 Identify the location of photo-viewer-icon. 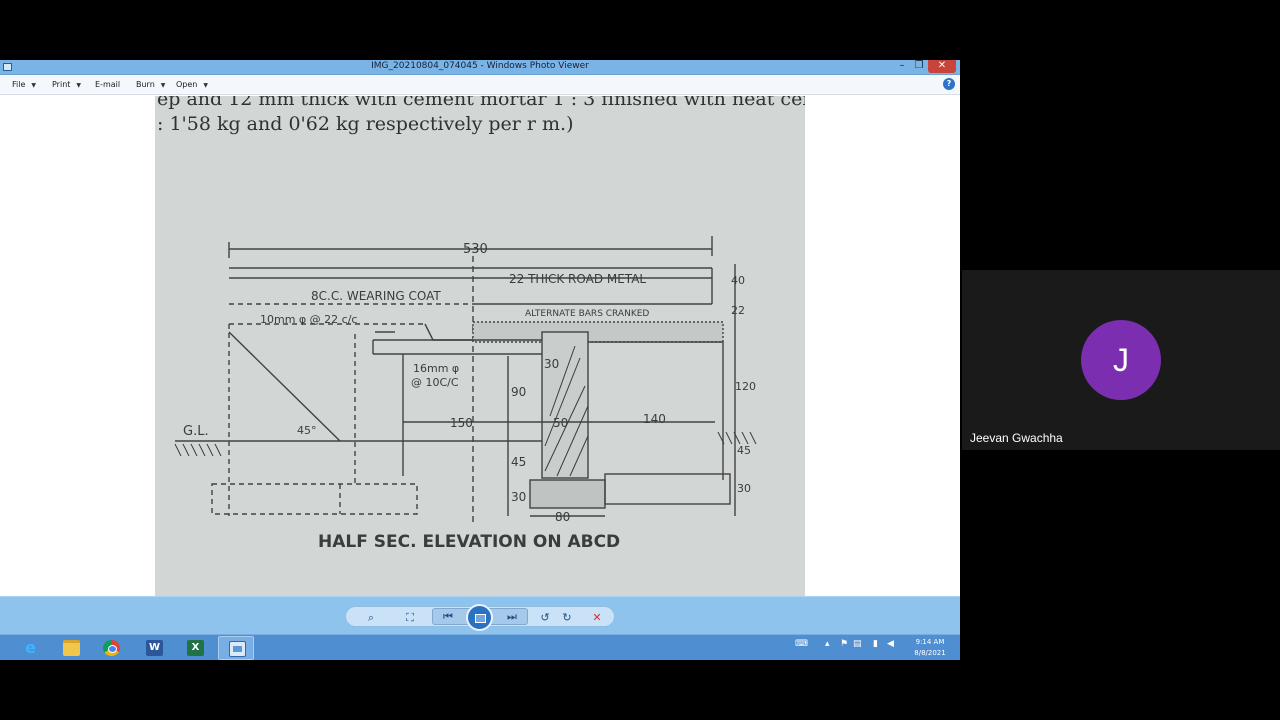
(237, 649).